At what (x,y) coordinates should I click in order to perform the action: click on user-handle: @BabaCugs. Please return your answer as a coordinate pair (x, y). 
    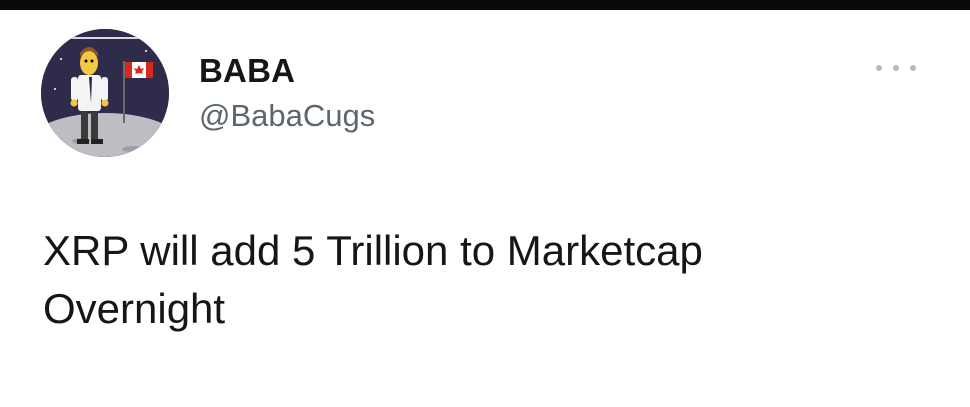
    Looking at the image, I should click on (287, 116).